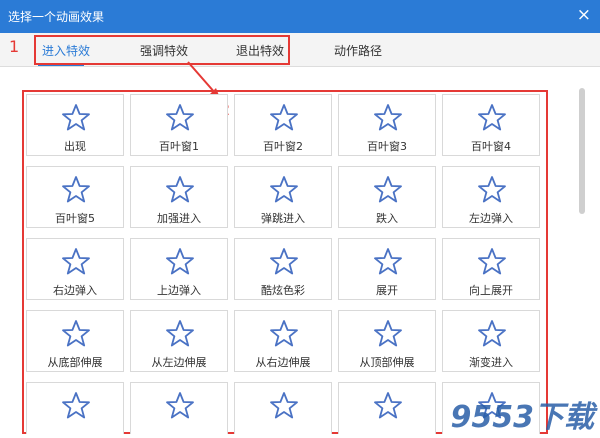 The width and height of the screenshot is (600, 438). Describe the element at coordinates (75, 218) in the screenshot. I see `effect-label: 百叶窗5` at that location.